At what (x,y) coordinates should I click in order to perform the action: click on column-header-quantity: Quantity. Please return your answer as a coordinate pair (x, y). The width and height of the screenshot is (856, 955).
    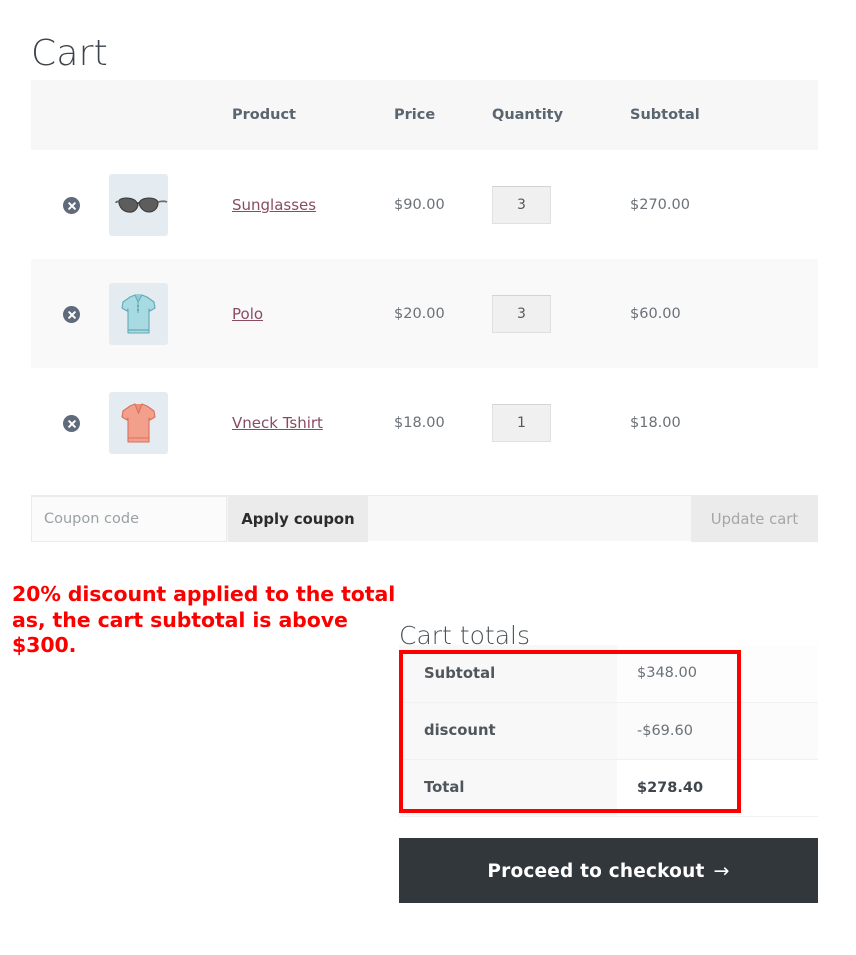
    Looking at the image, I should click on (528, 115).